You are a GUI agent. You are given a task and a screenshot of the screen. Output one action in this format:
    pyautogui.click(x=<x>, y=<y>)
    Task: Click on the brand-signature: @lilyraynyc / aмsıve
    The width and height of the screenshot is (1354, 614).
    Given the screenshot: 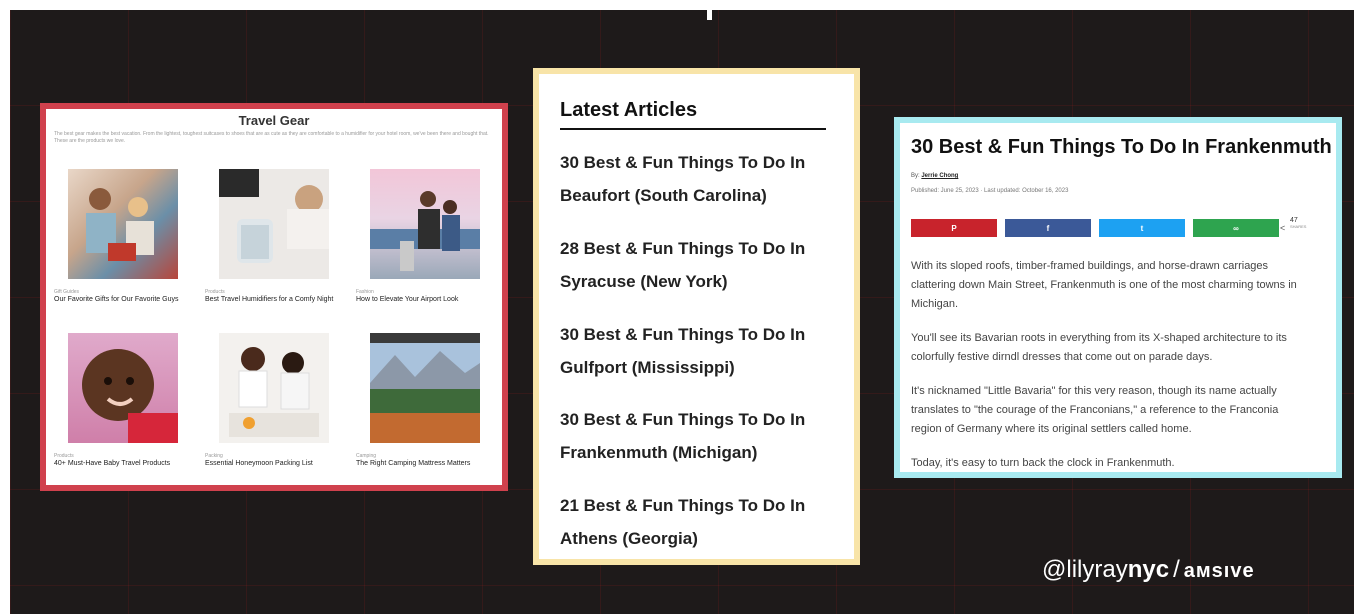 What is the action you would take?
    pyautogui.click(x=1148, y=570)
    